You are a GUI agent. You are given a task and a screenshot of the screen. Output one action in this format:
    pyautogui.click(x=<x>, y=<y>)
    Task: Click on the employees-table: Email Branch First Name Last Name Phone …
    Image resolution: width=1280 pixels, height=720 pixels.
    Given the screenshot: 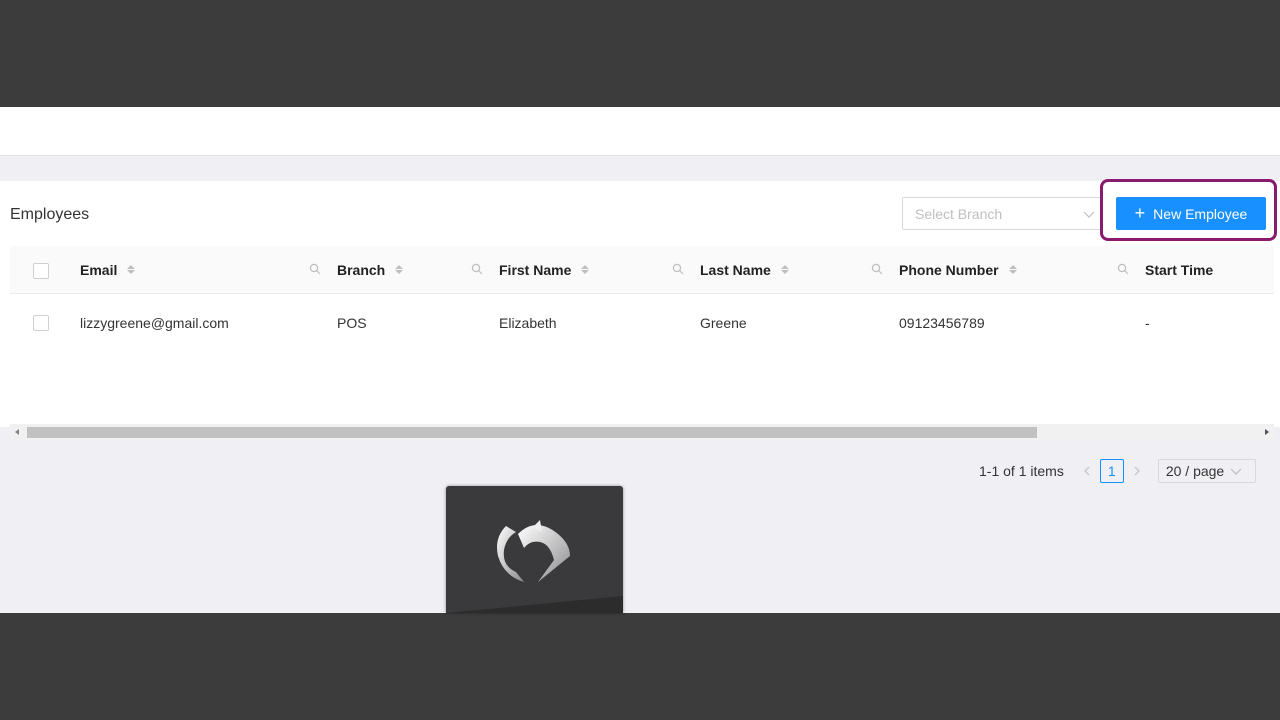 What is the action you would take?
    pyautogui.click(x=642, y=298)
    